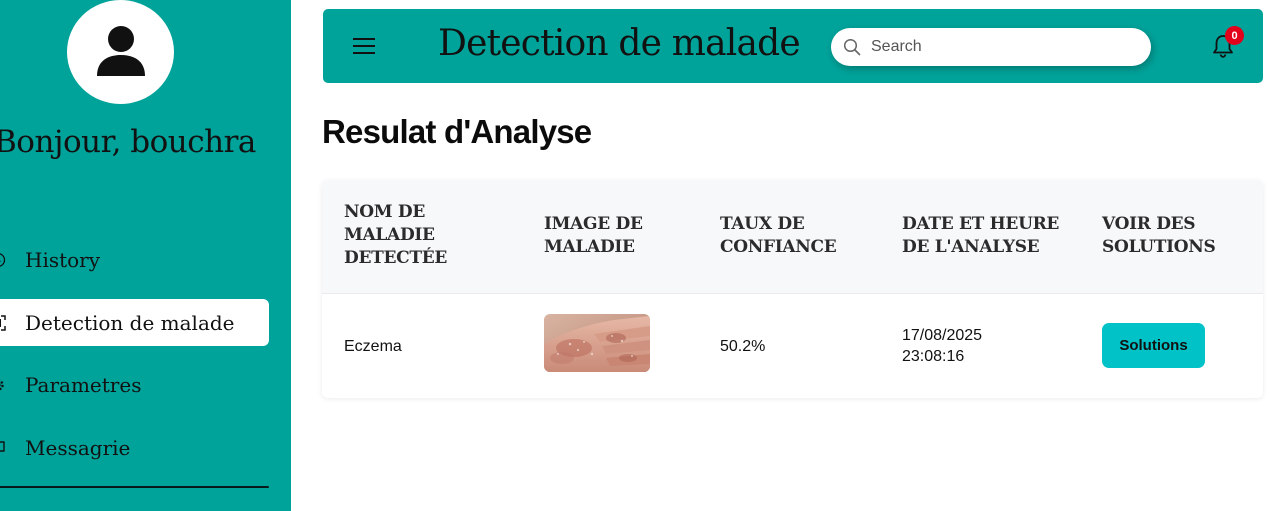 The width and height of the screenshot is (1280, 511). What do you see at coordinates (1234, 35) in the screenshot?
I see `notification-badge: 0` at bounding box center [1234, 35].